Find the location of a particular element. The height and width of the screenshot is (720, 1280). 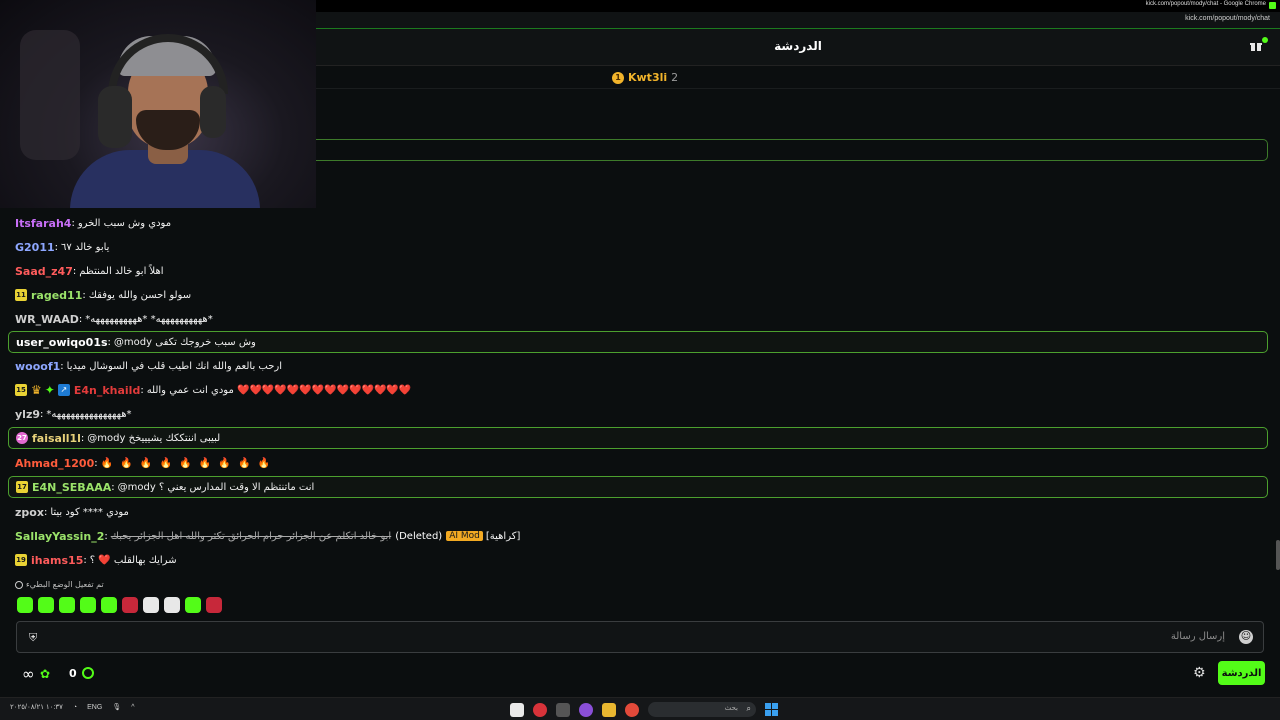

message-username: zpox is located at coordinates (29, 512).